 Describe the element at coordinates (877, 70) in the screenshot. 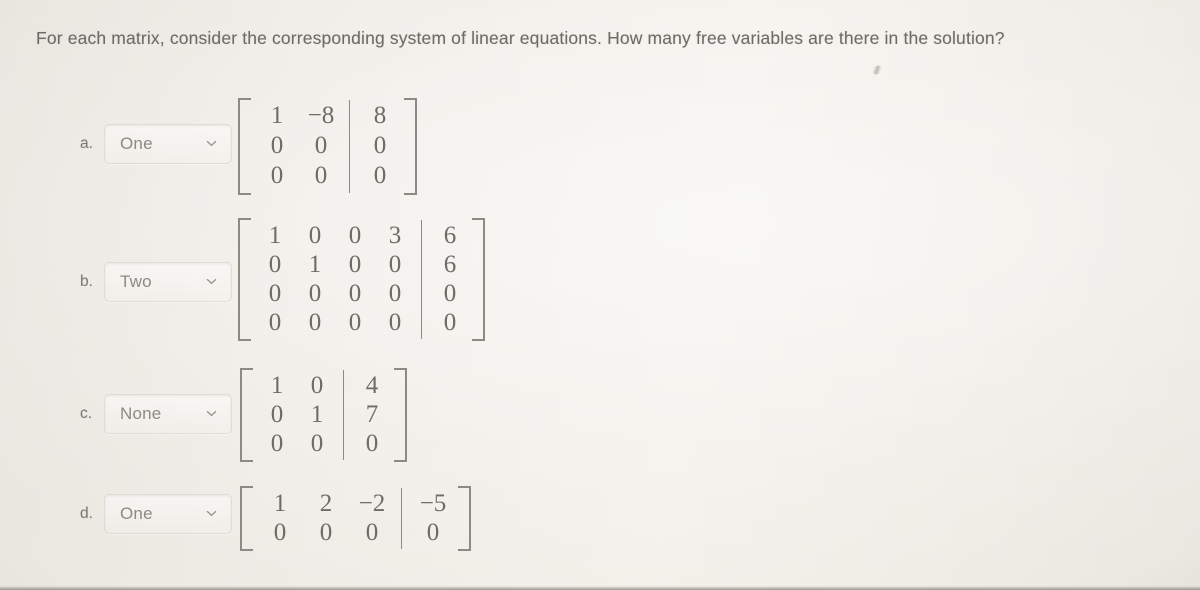

I see `paper-smudge-mark` at that location.